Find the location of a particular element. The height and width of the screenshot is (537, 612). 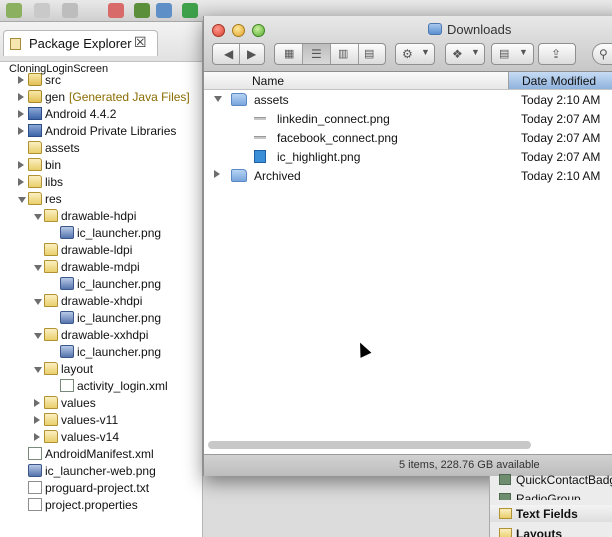

arrange-icon: ▤ is located at coordinates (504, 53).